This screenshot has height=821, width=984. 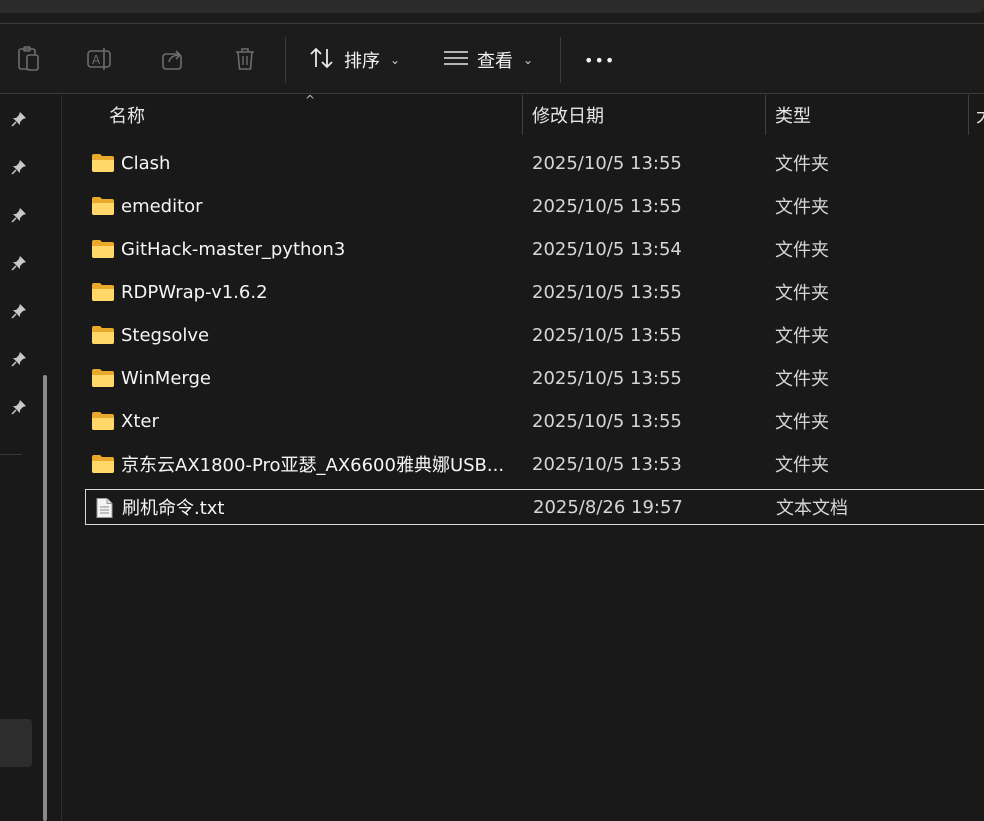 What do you see at coordinates (568, 115) in the screenshot?
I see `column-header-date: 修改日期` at bounding box center [568, 115].